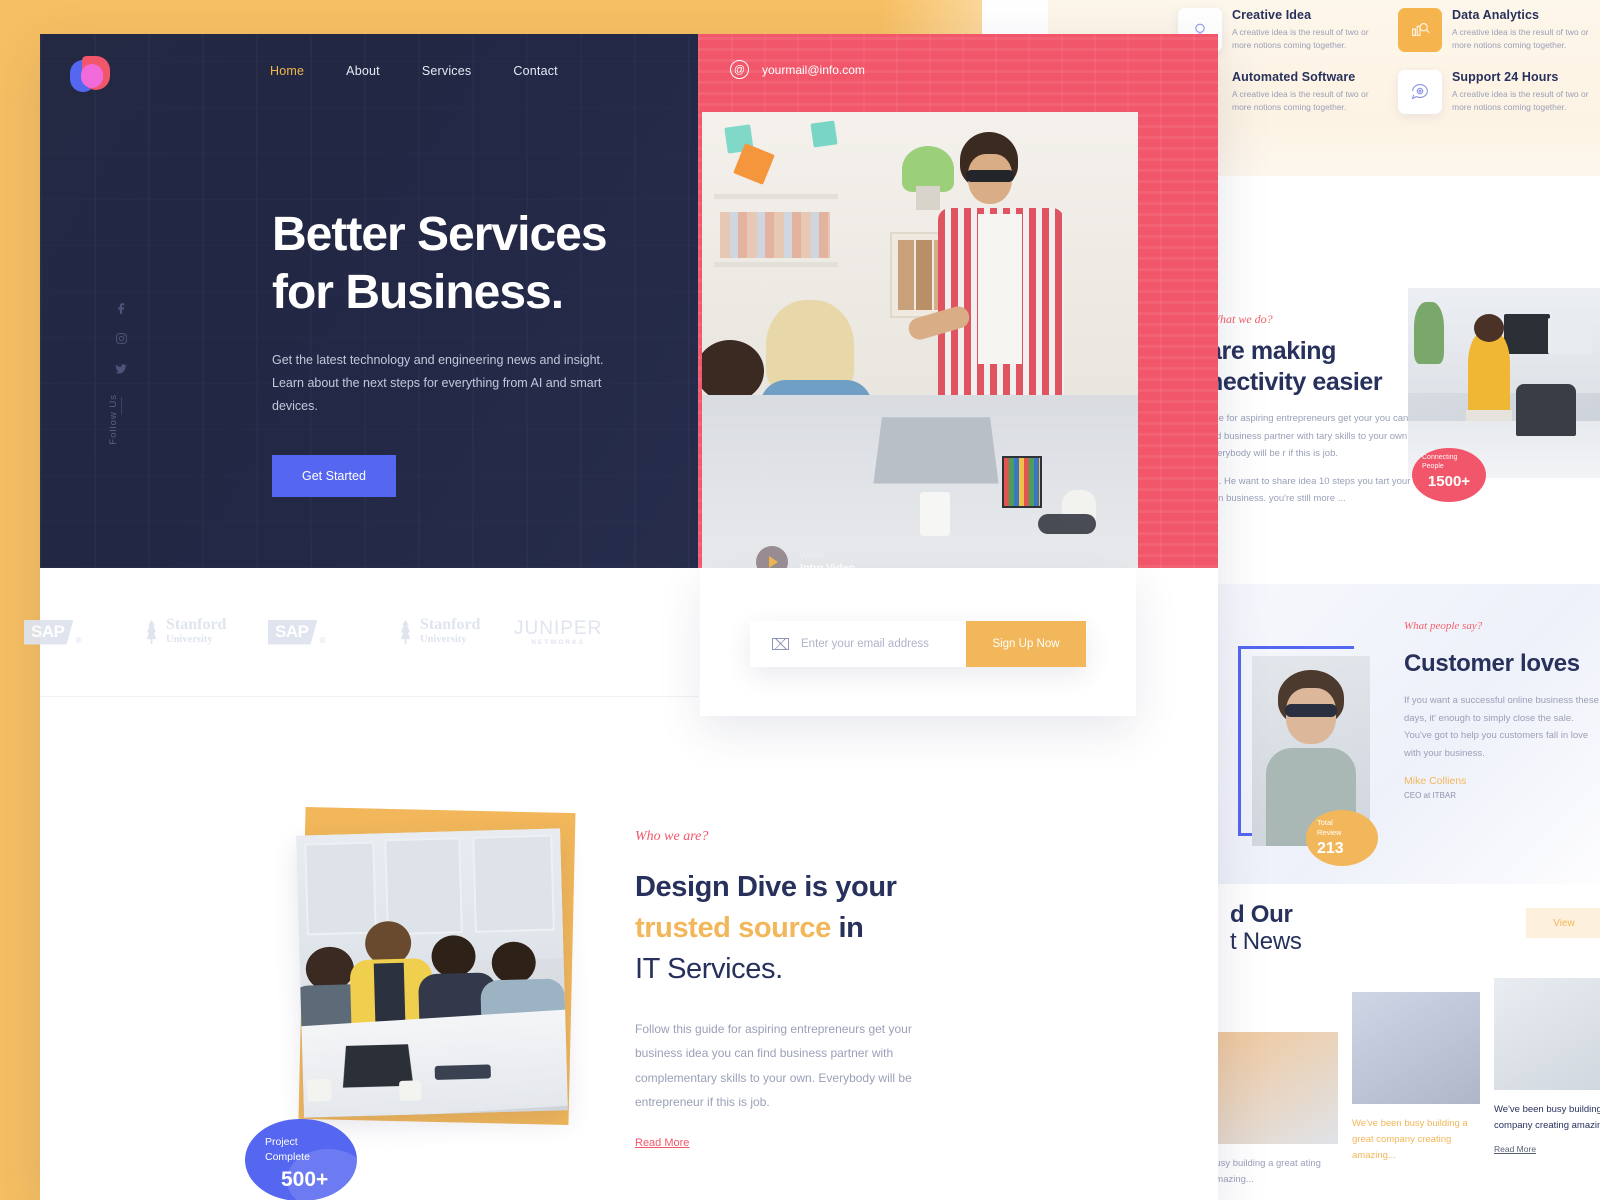  I want to click on testimonial-author-role: CEO at ITBAR, so click(1430, 796).